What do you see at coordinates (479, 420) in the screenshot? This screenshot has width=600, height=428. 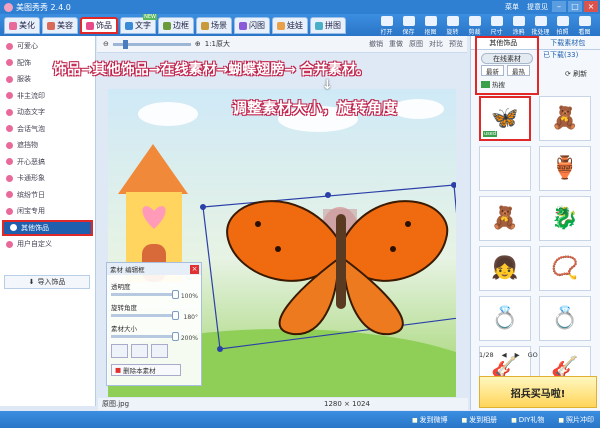 I see `share-album-button: 发到相册` at bounding box center [479, 420].